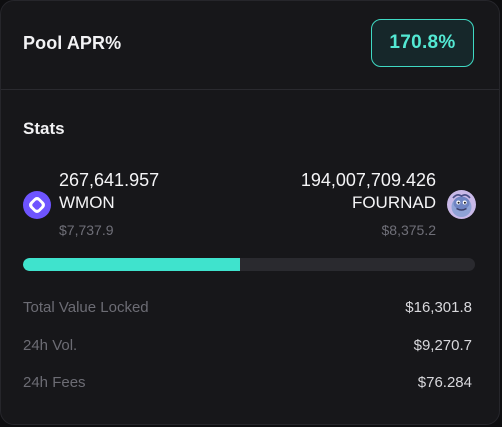  I want to click on pool-apr-title: Pool APR%, so click(72, 43).